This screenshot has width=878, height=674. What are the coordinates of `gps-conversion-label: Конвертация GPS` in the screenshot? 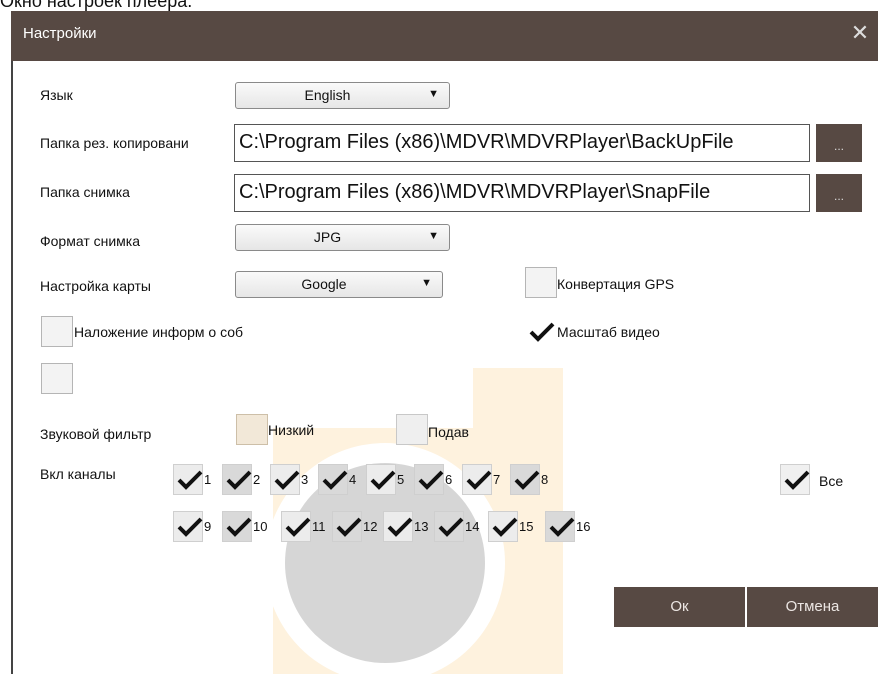 It's located at (616, 284).